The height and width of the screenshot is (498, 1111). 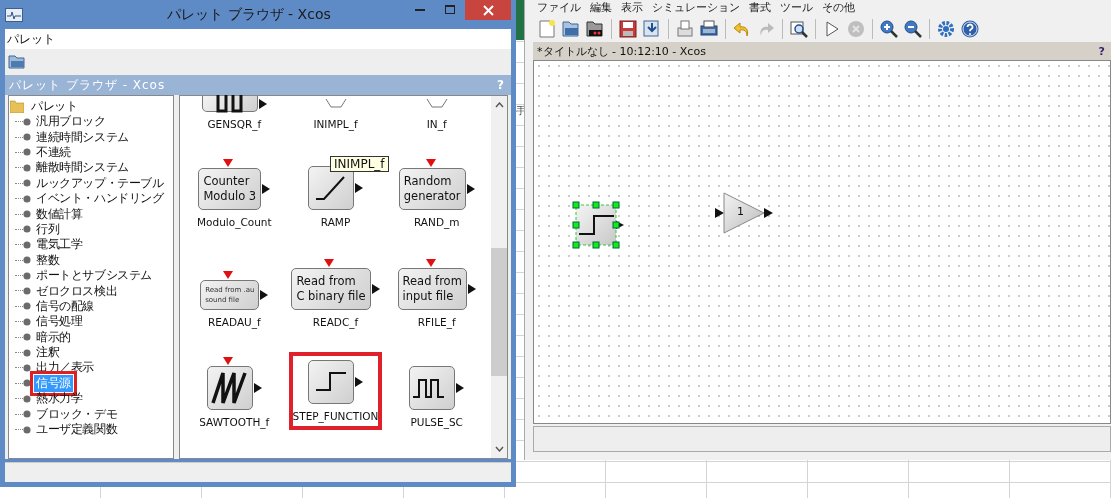 I want to click on step-icon, so click(x=331, y=382).